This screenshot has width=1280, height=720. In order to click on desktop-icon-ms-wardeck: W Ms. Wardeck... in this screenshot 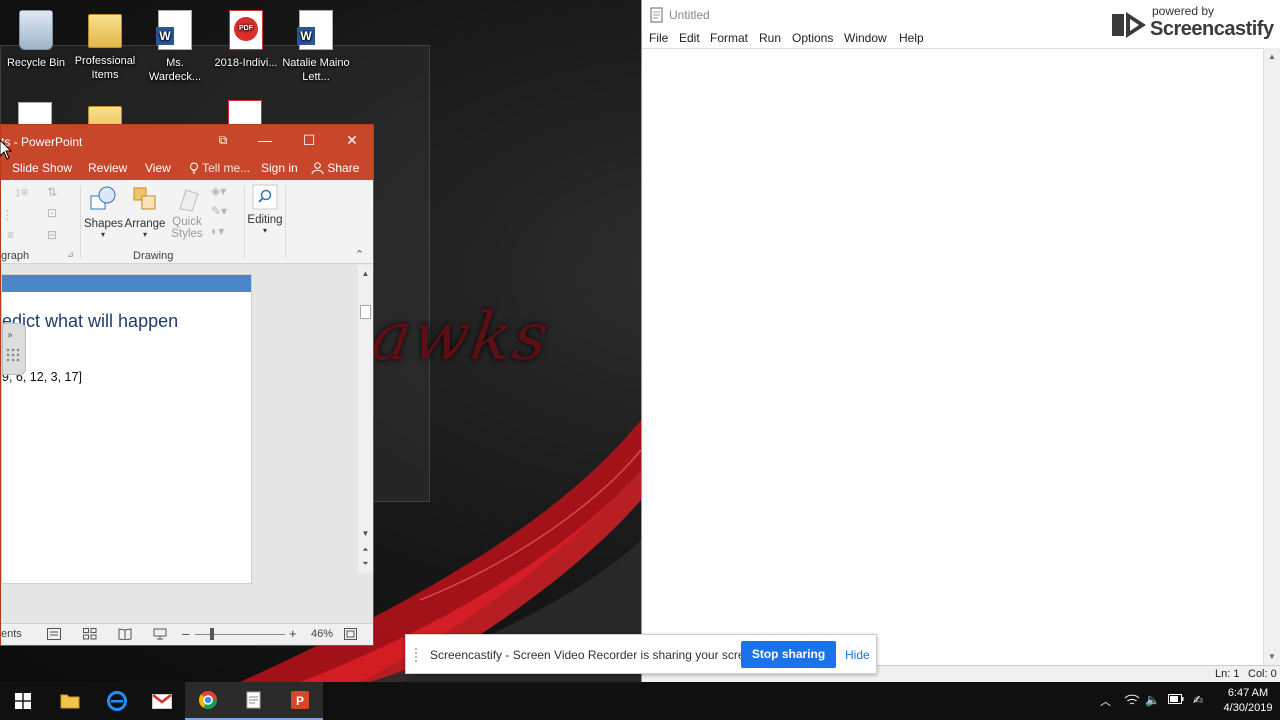, I will do `click(175, 47)`.